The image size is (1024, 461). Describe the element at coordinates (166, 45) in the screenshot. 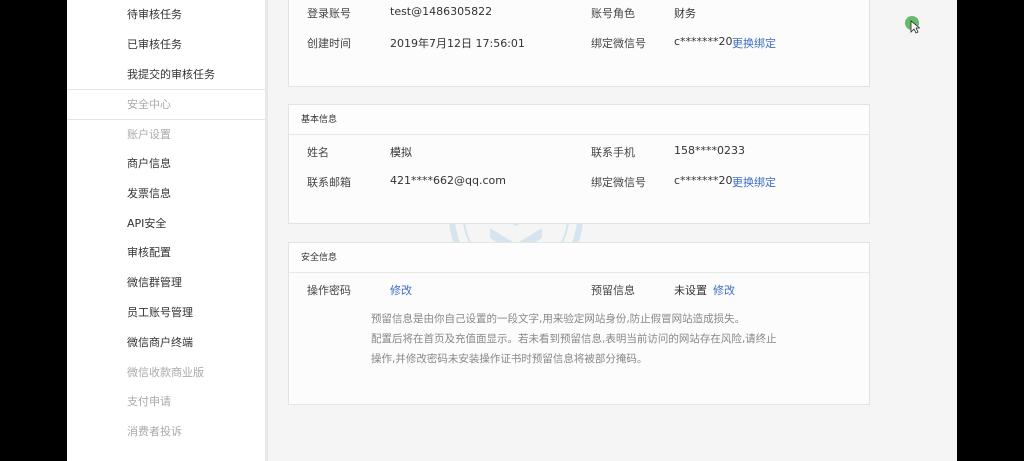

I see `sidebar-item: 已审核任务` at that location.